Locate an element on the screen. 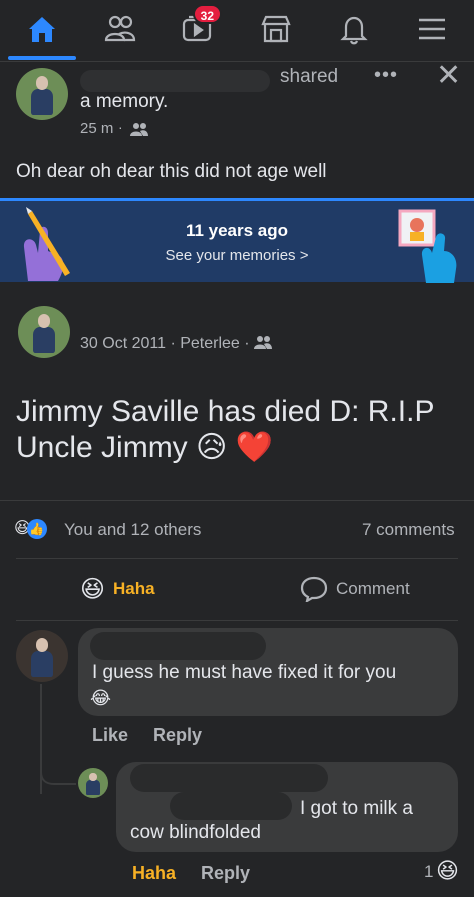  haha-button: 😆 Haha is located at coordinates (117, 589).